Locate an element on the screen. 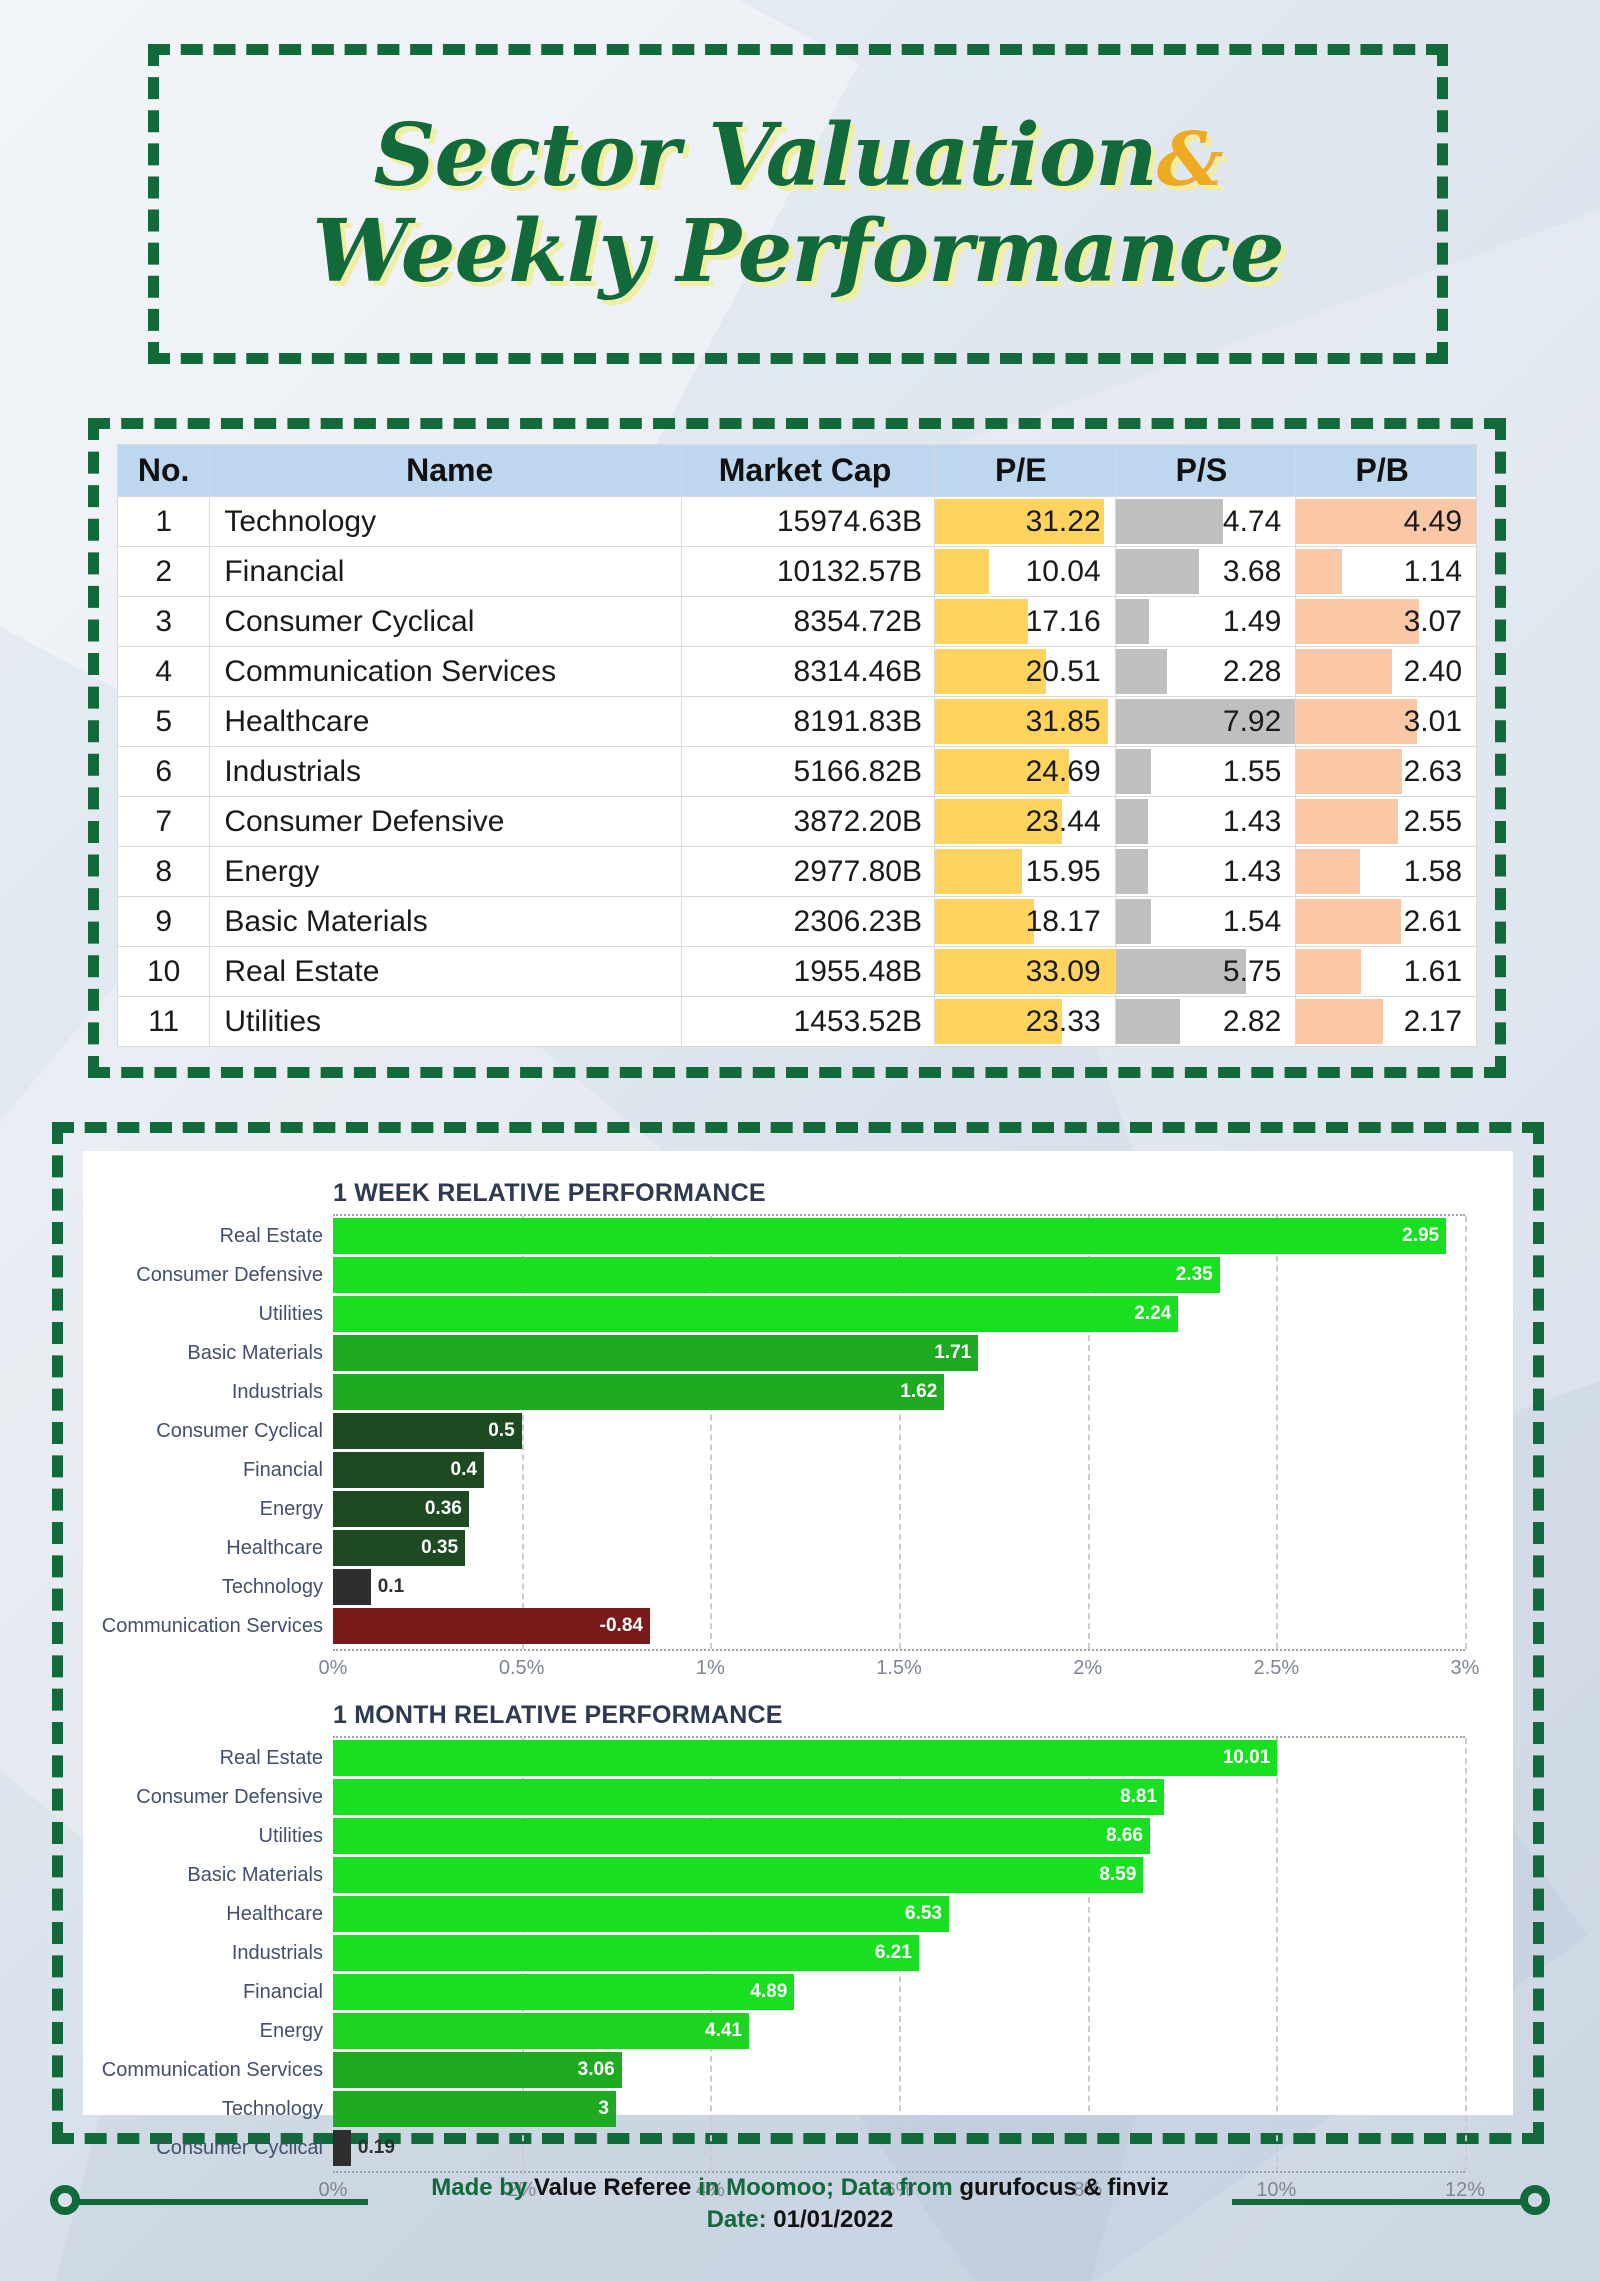  cell-pb: 2.55 is located at coordinates (1386, 821).